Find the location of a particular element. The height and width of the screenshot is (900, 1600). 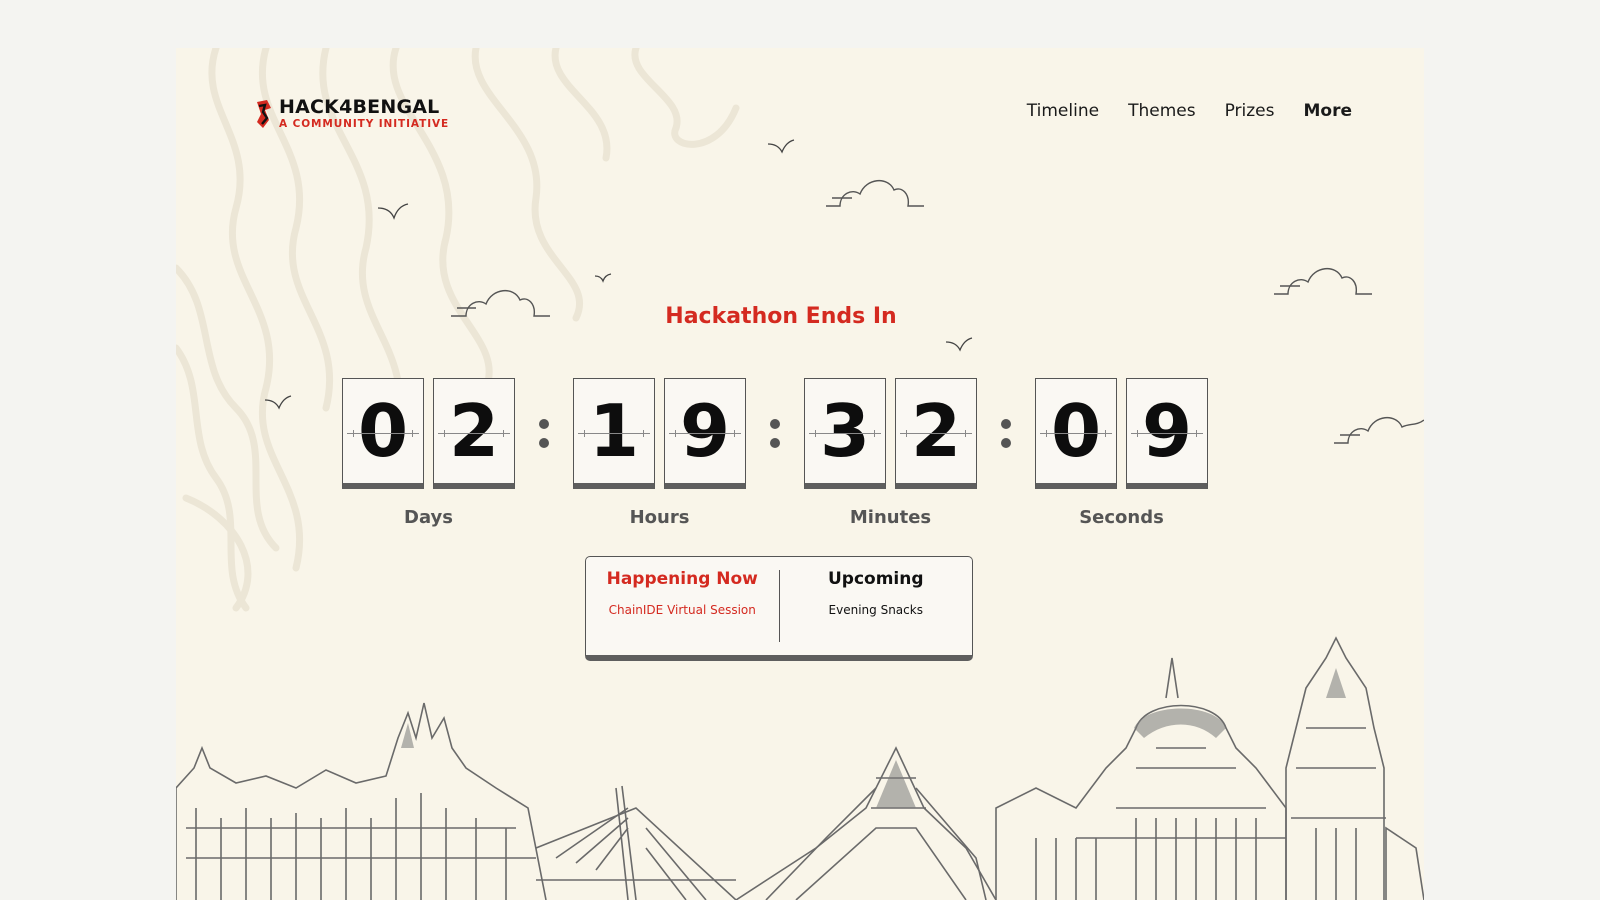

main-nav: Timeline Themes Prizes More is located at coordinates (1189, 111).